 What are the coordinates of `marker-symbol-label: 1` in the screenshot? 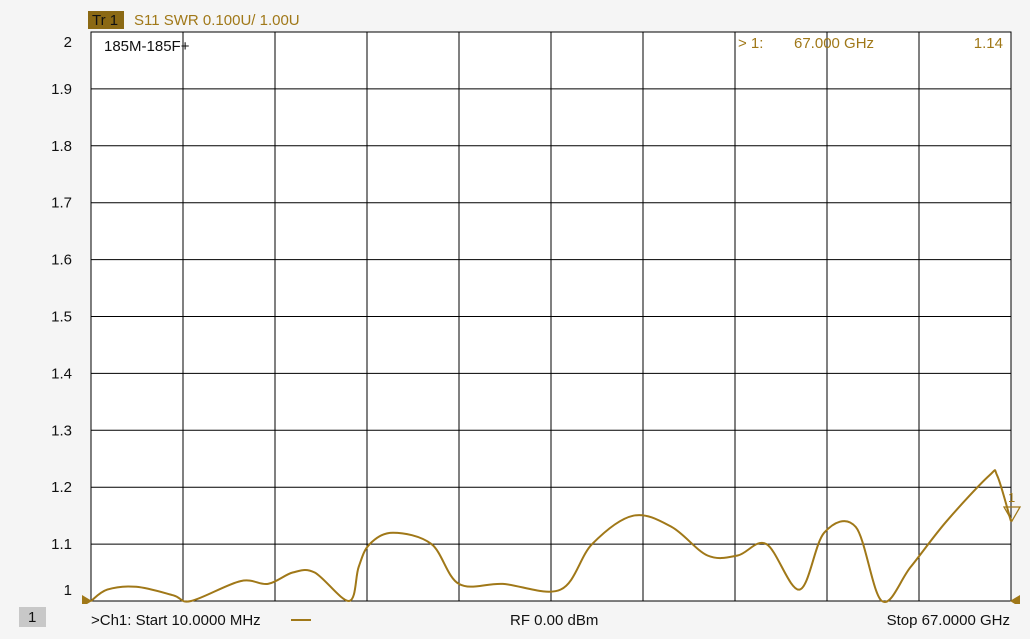 It's located at (1011, 497).